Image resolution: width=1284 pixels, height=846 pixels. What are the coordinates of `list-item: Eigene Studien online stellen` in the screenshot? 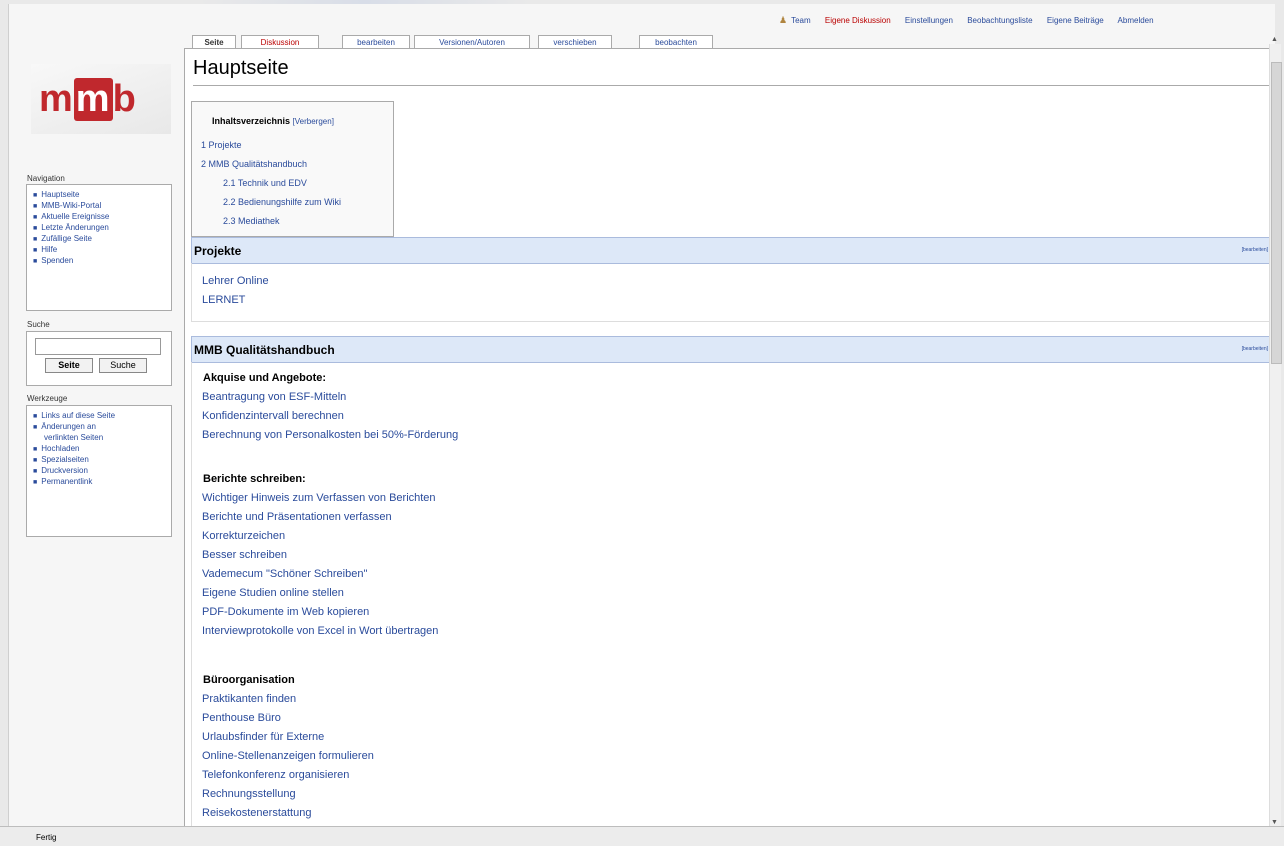 It's located at (273, 593).